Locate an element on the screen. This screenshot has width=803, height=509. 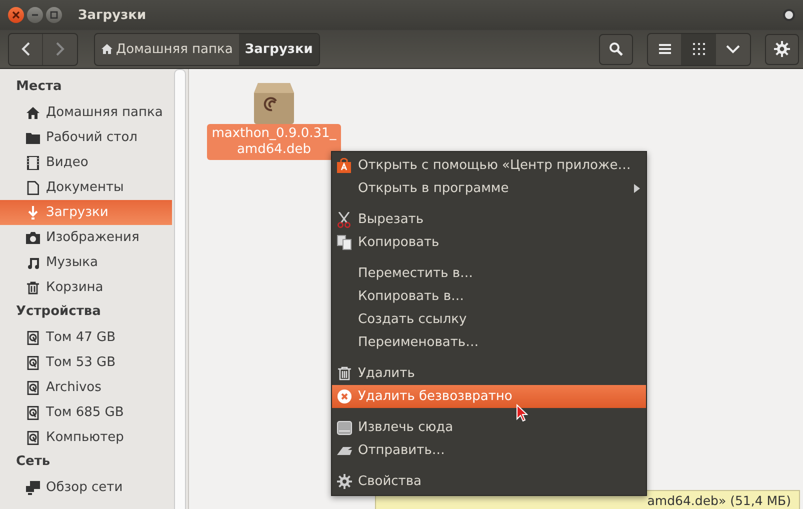
sidebar-item: Archivos is located at coordinates (86, 387).